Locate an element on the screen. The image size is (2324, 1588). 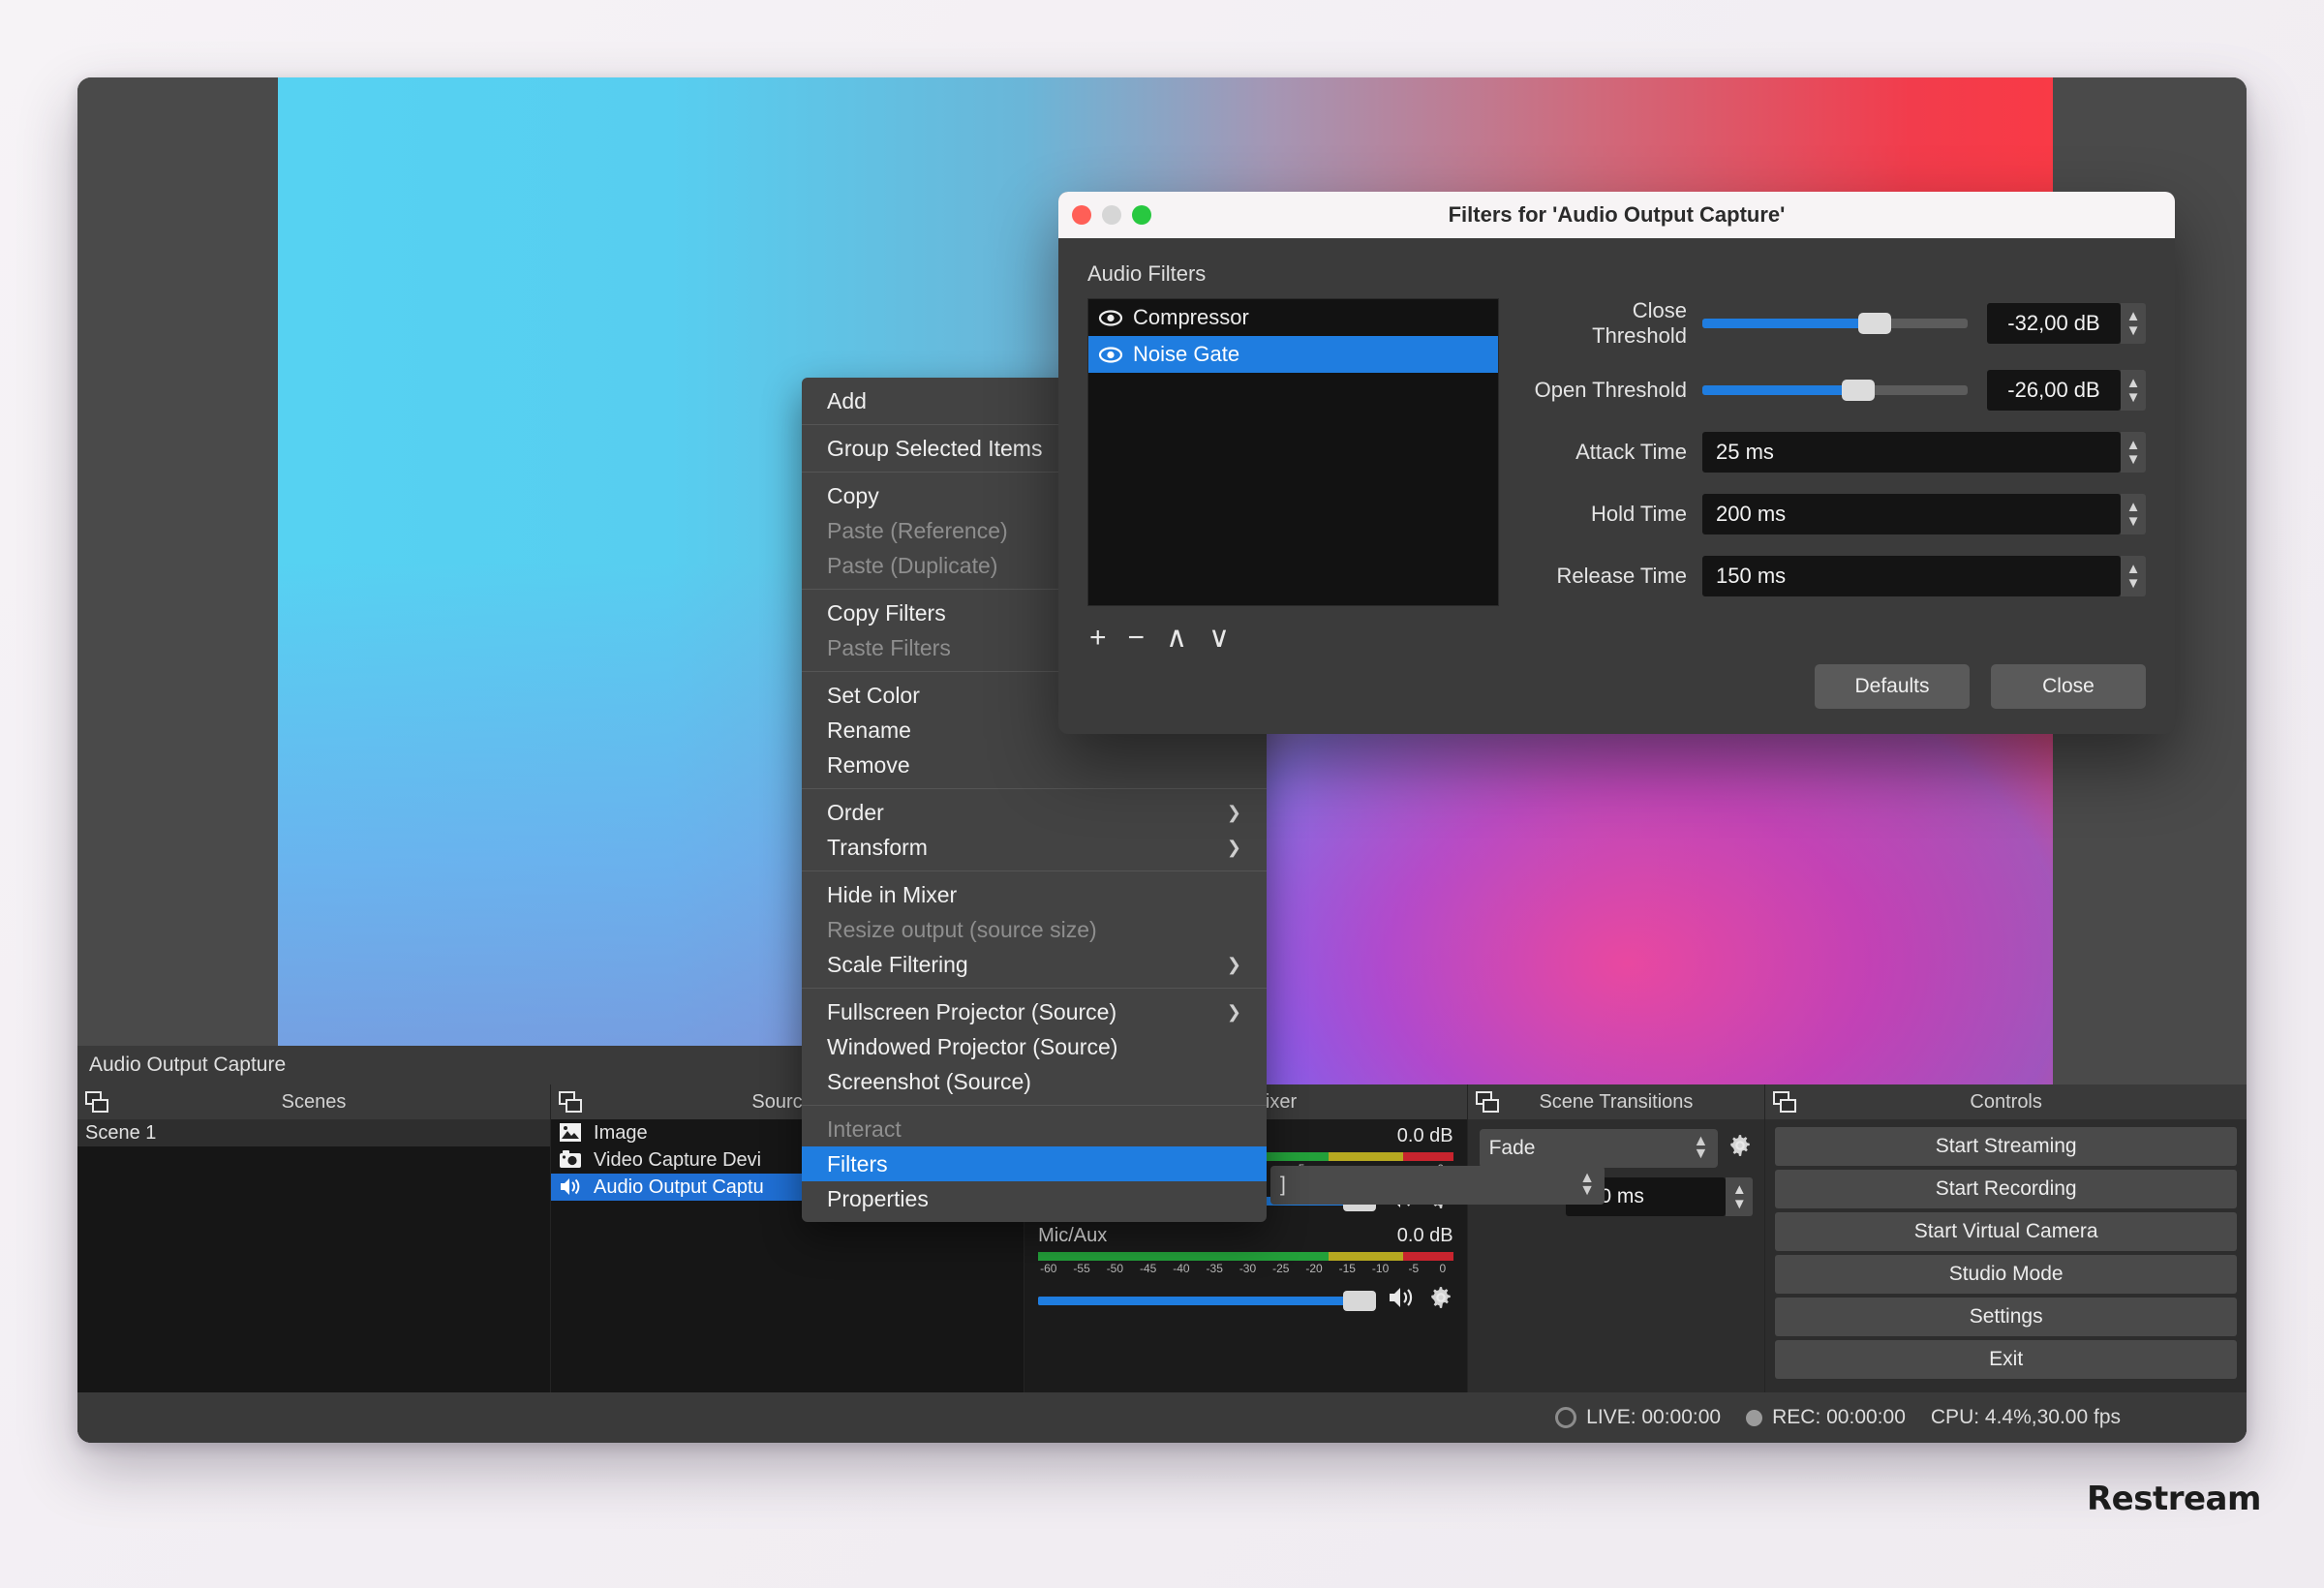
menu-item-order: Order ❯ is located at coordinates (1034, 812).